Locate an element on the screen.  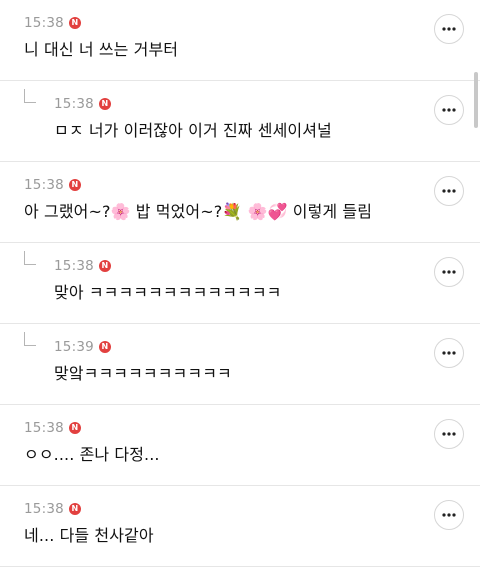
comment-text: 니 대신 너 쓰는 거부터 is located at coordinates (101, 49).